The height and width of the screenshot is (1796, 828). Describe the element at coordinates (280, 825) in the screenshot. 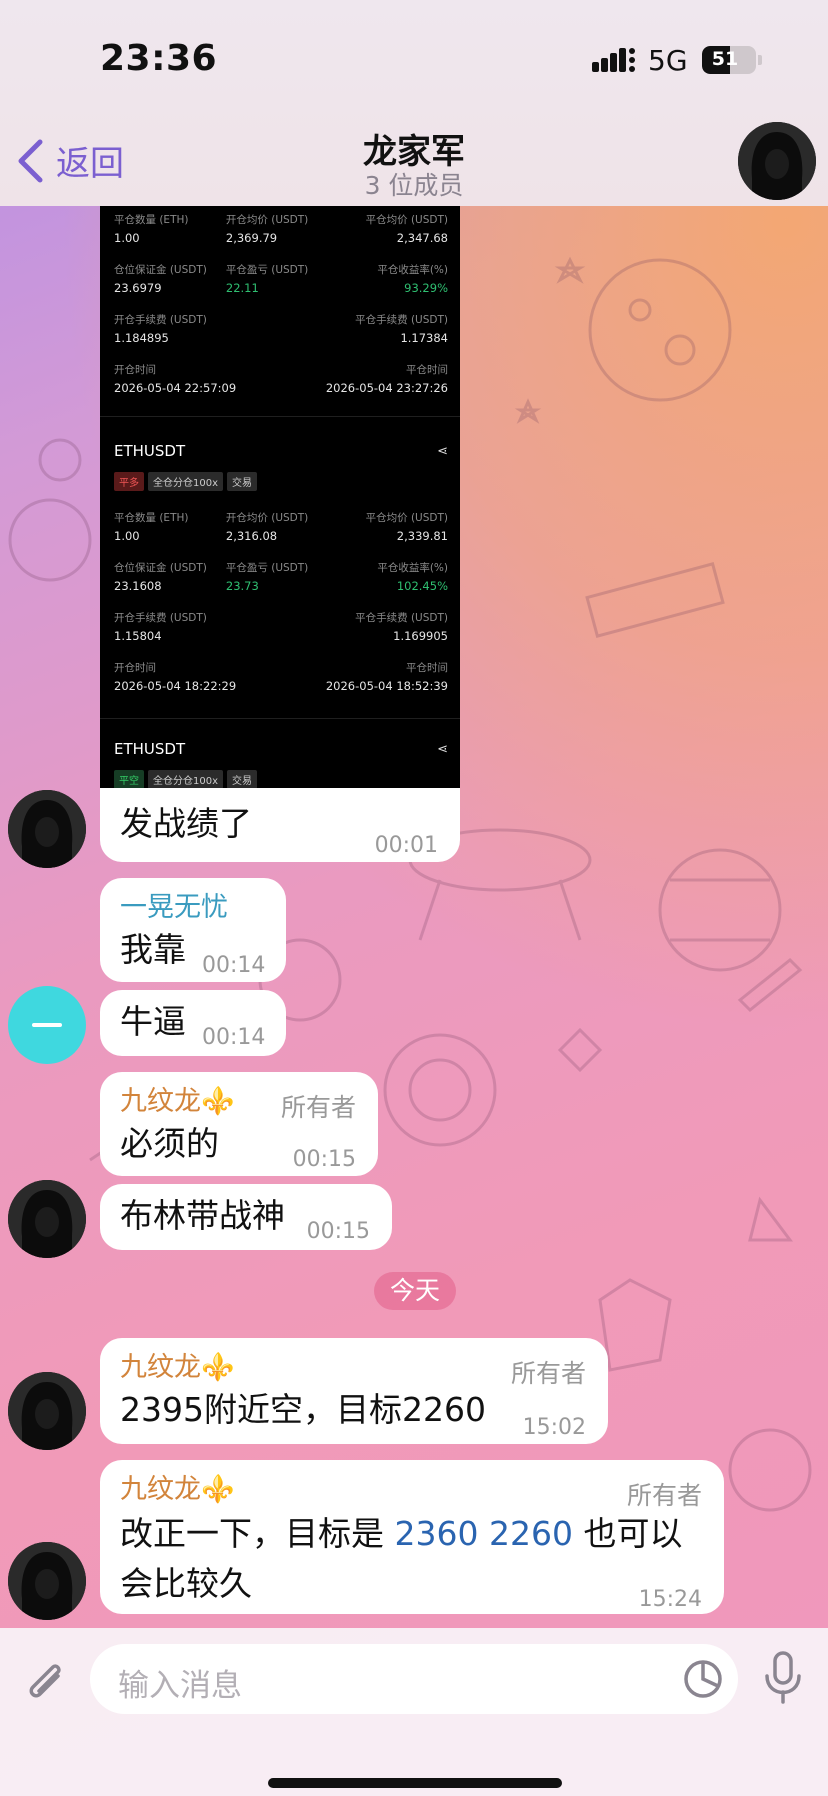

I see `message-bubble: 发战绩了 00:01` at that location.